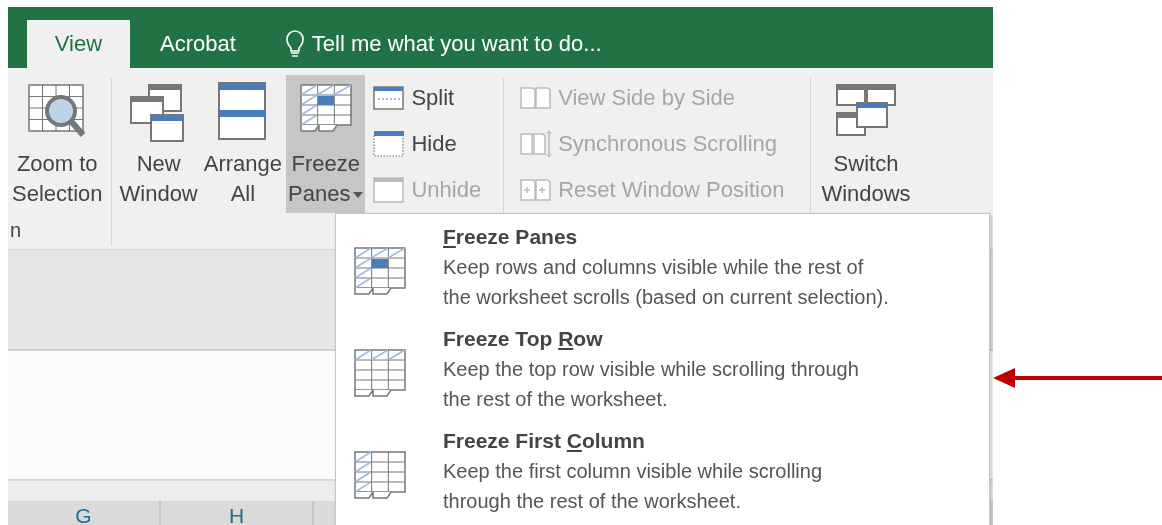  Describe the element at coordinates (427, 144) in the screenshot. I see `ribbon-command: Hide` at that location.